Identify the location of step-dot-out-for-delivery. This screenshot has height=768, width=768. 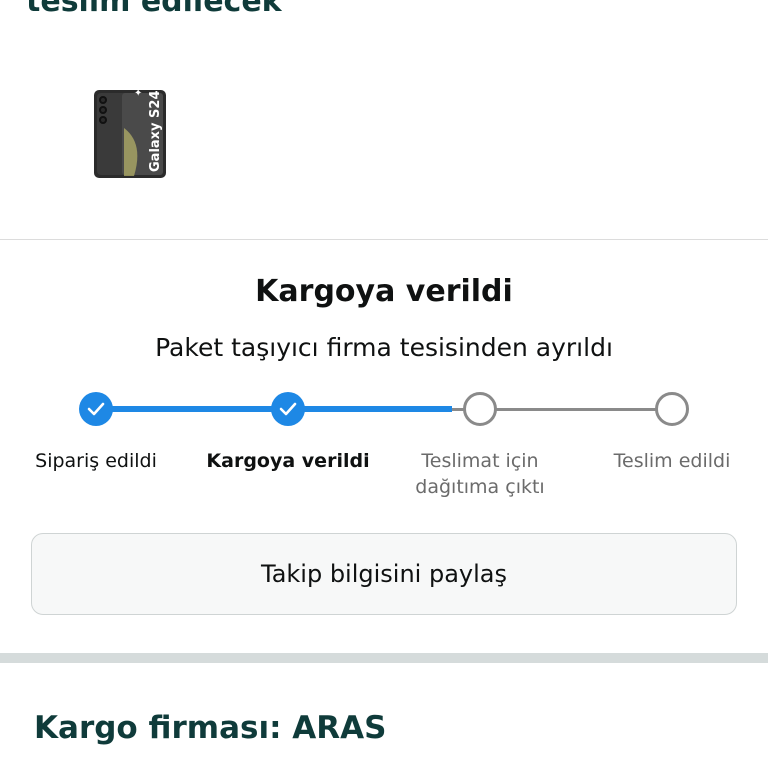
(480, 409).